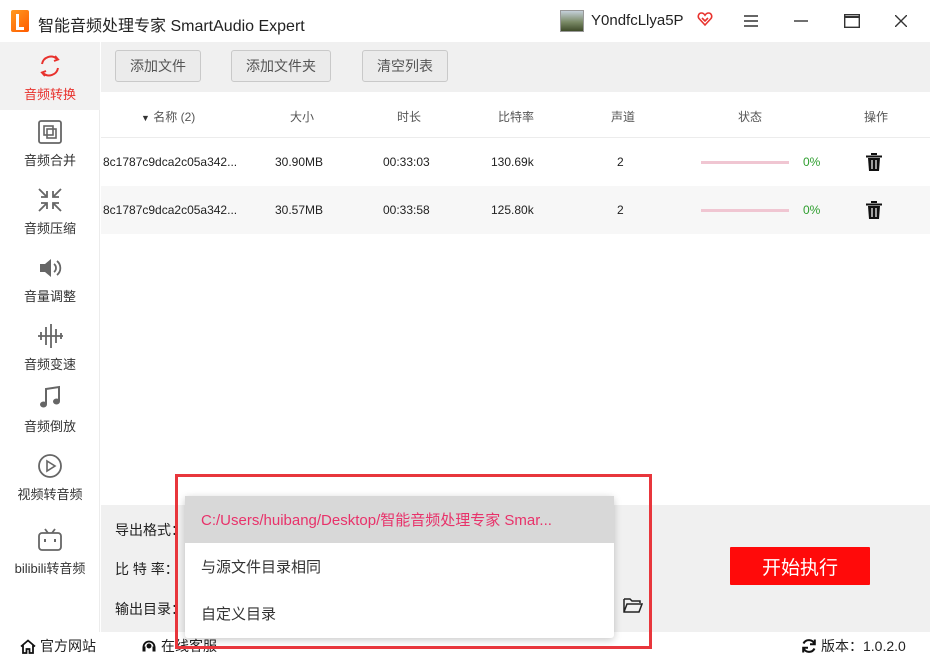 The width and height of the screenshot is (930, 660). Describe the element at coordinates (750, 117) in the screenshot. I see `header-status: 状态` at that location.